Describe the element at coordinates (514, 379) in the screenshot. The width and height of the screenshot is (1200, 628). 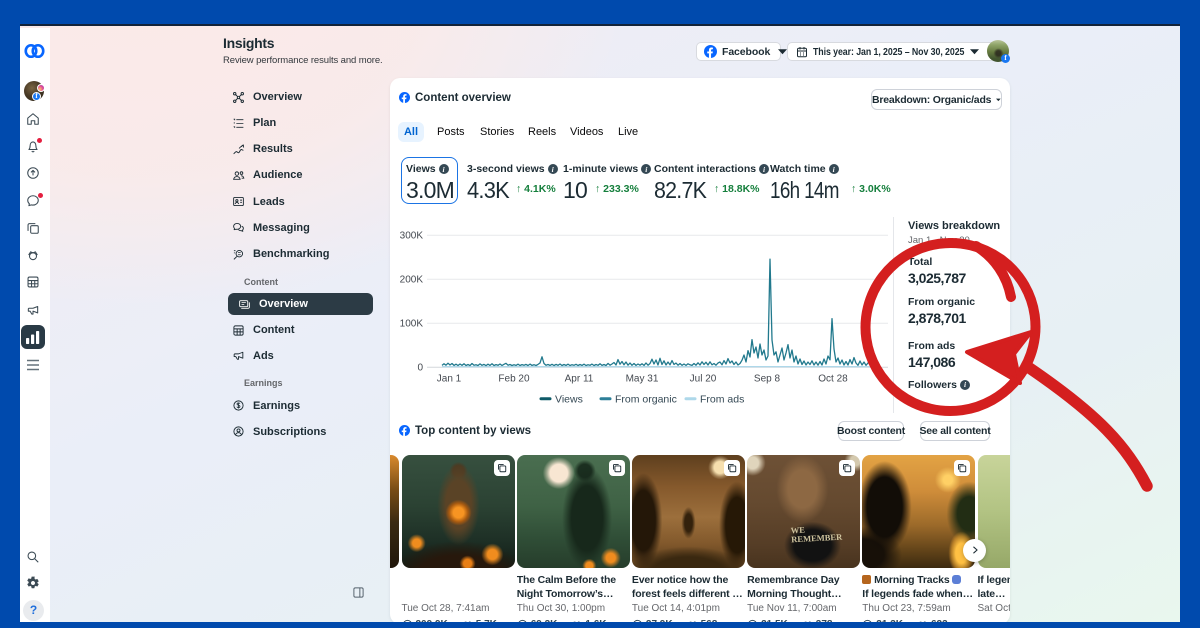
I see `svg-text: Feb 20` at that location.